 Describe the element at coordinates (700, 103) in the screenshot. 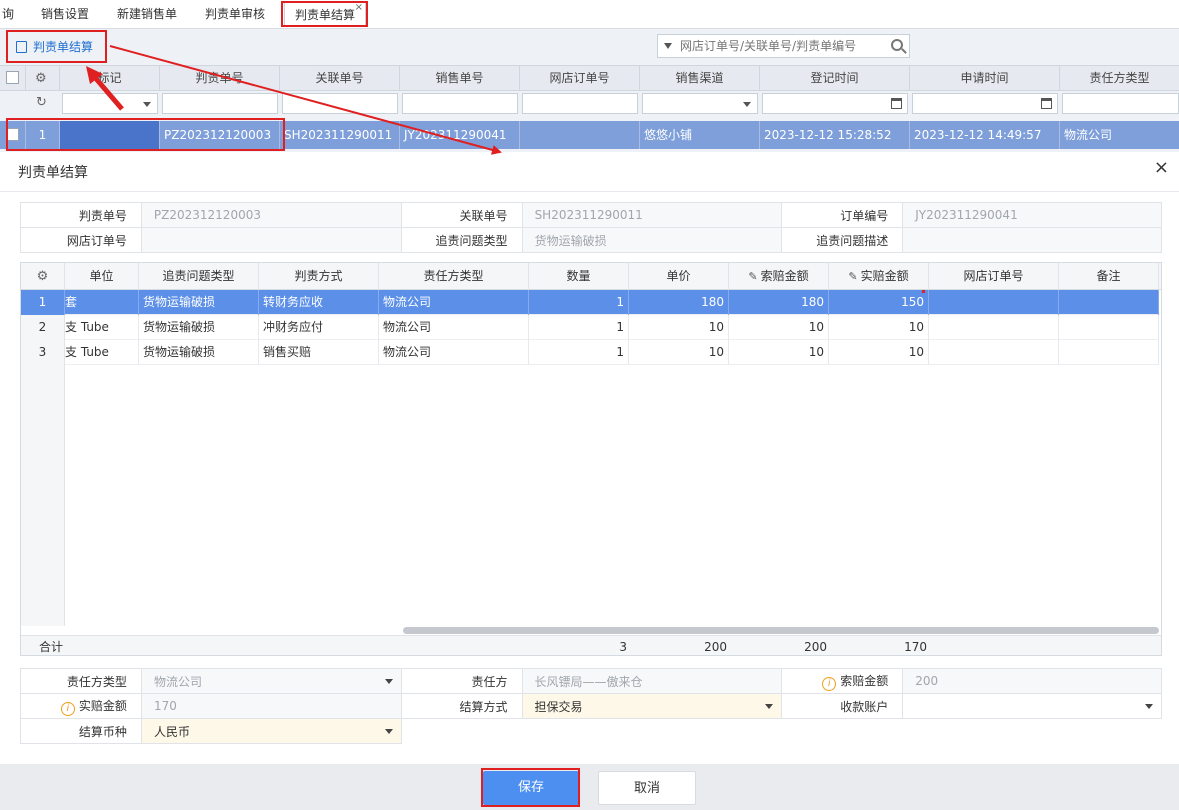

I see `channel-filter-select` at that location.